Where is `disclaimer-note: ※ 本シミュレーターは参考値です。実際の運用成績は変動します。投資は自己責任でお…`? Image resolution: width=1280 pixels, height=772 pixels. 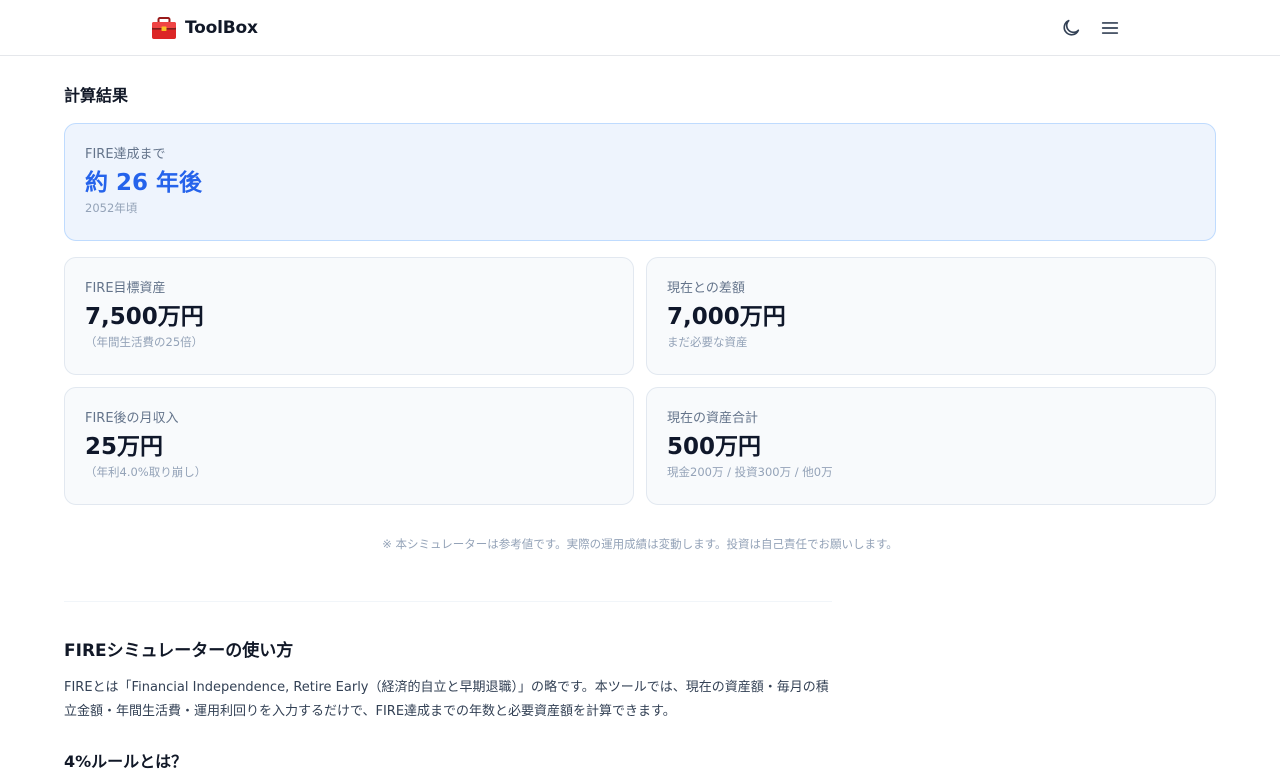
disclaimer-note: ※ 本シミュレーターは参考値です。実際の運用成績は変動します。投資は自己責任でお… is located at coordinates (640, 544).